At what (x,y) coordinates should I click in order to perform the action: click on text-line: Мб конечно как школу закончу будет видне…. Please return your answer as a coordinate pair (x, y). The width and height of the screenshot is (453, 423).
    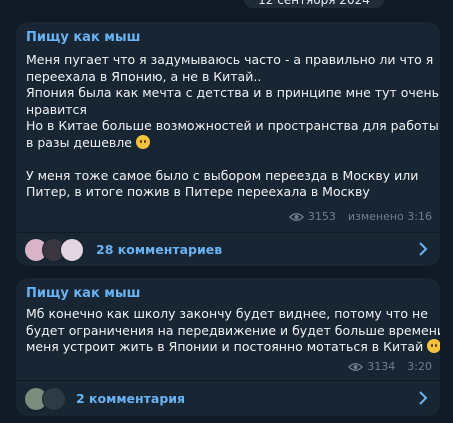
    Looking at the image, I should click on (227, 313).